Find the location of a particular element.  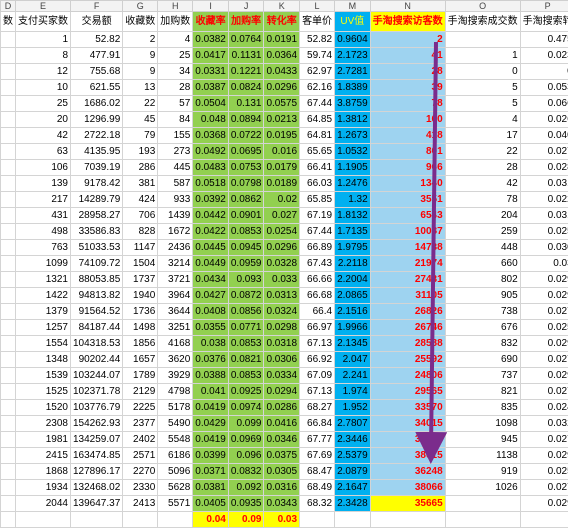

table-cell: 57 is located at coordinates (175, 104).